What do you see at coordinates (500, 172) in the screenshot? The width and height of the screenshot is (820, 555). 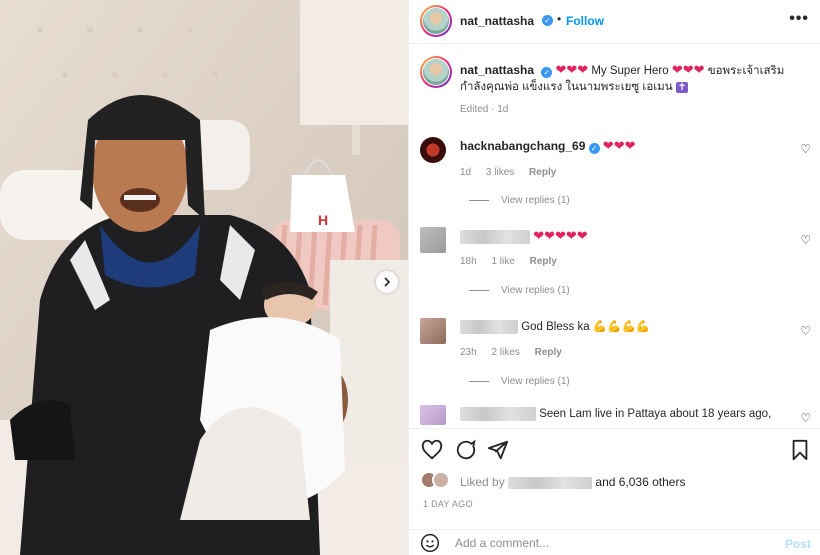 I see `comment-likes: 3 likes` at bounding box center [500, 172].